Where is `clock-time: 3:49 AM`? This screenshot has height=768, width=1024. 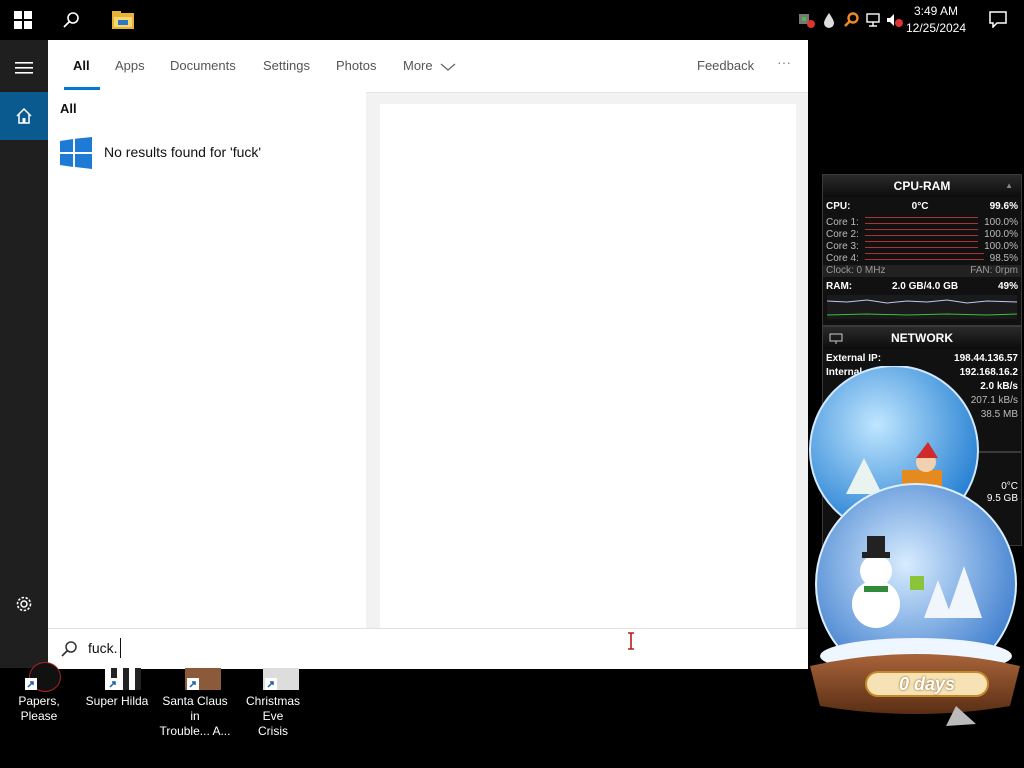
clock-time: 3:49 AM is located at coordinates (936, 11).